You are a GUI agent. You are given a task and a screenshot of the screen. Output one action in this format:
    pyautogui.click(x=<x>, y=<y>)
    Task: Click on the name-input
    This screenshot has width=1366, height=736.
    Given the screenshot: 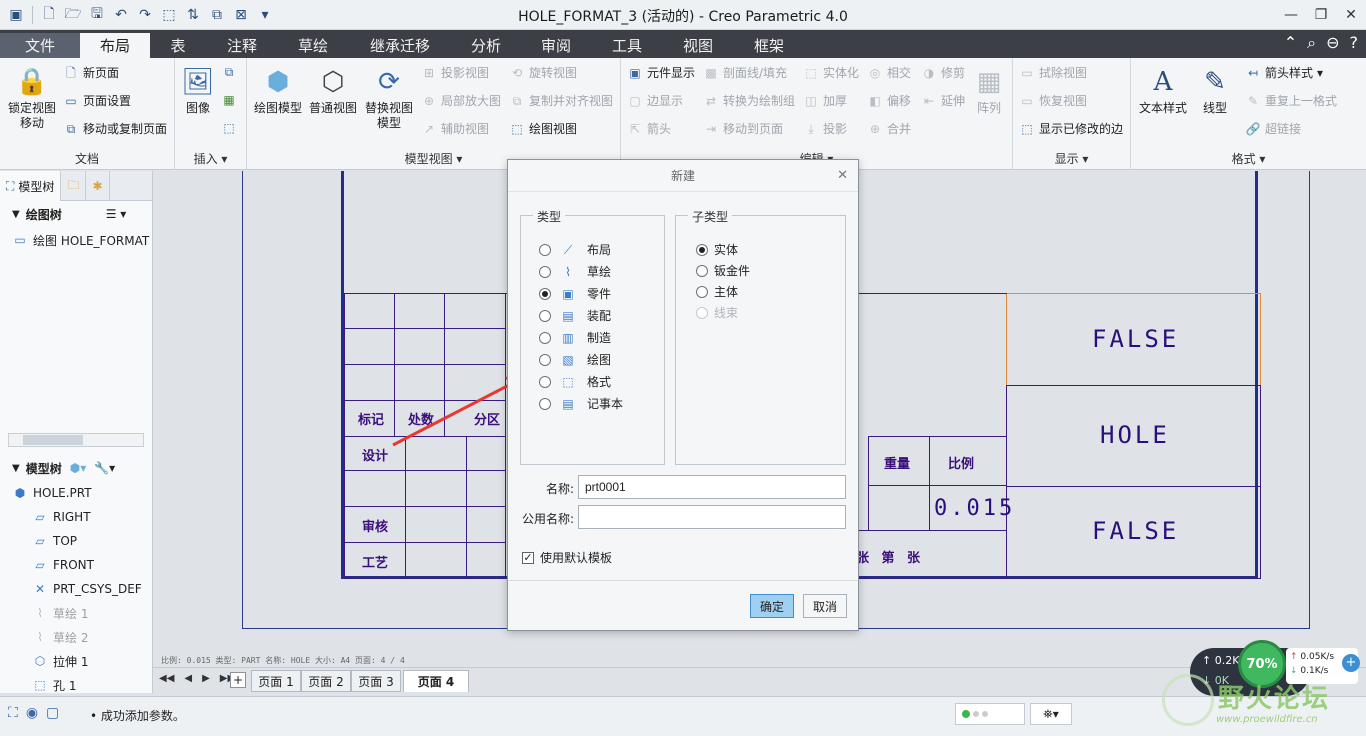 What is the action you would take?
    pyautogui.click(x=712, y=487)
    